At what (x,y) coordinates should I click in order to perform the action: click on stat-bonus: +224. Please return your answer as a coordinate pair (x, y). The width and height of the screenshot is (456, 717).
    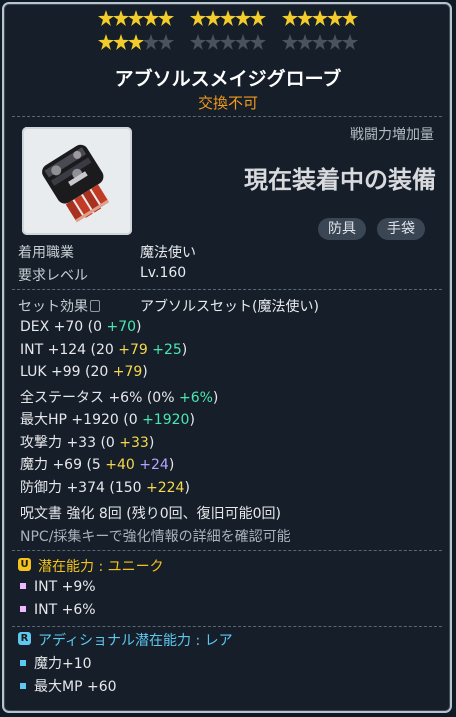
    Looking at the image, I should click on (165, 487).